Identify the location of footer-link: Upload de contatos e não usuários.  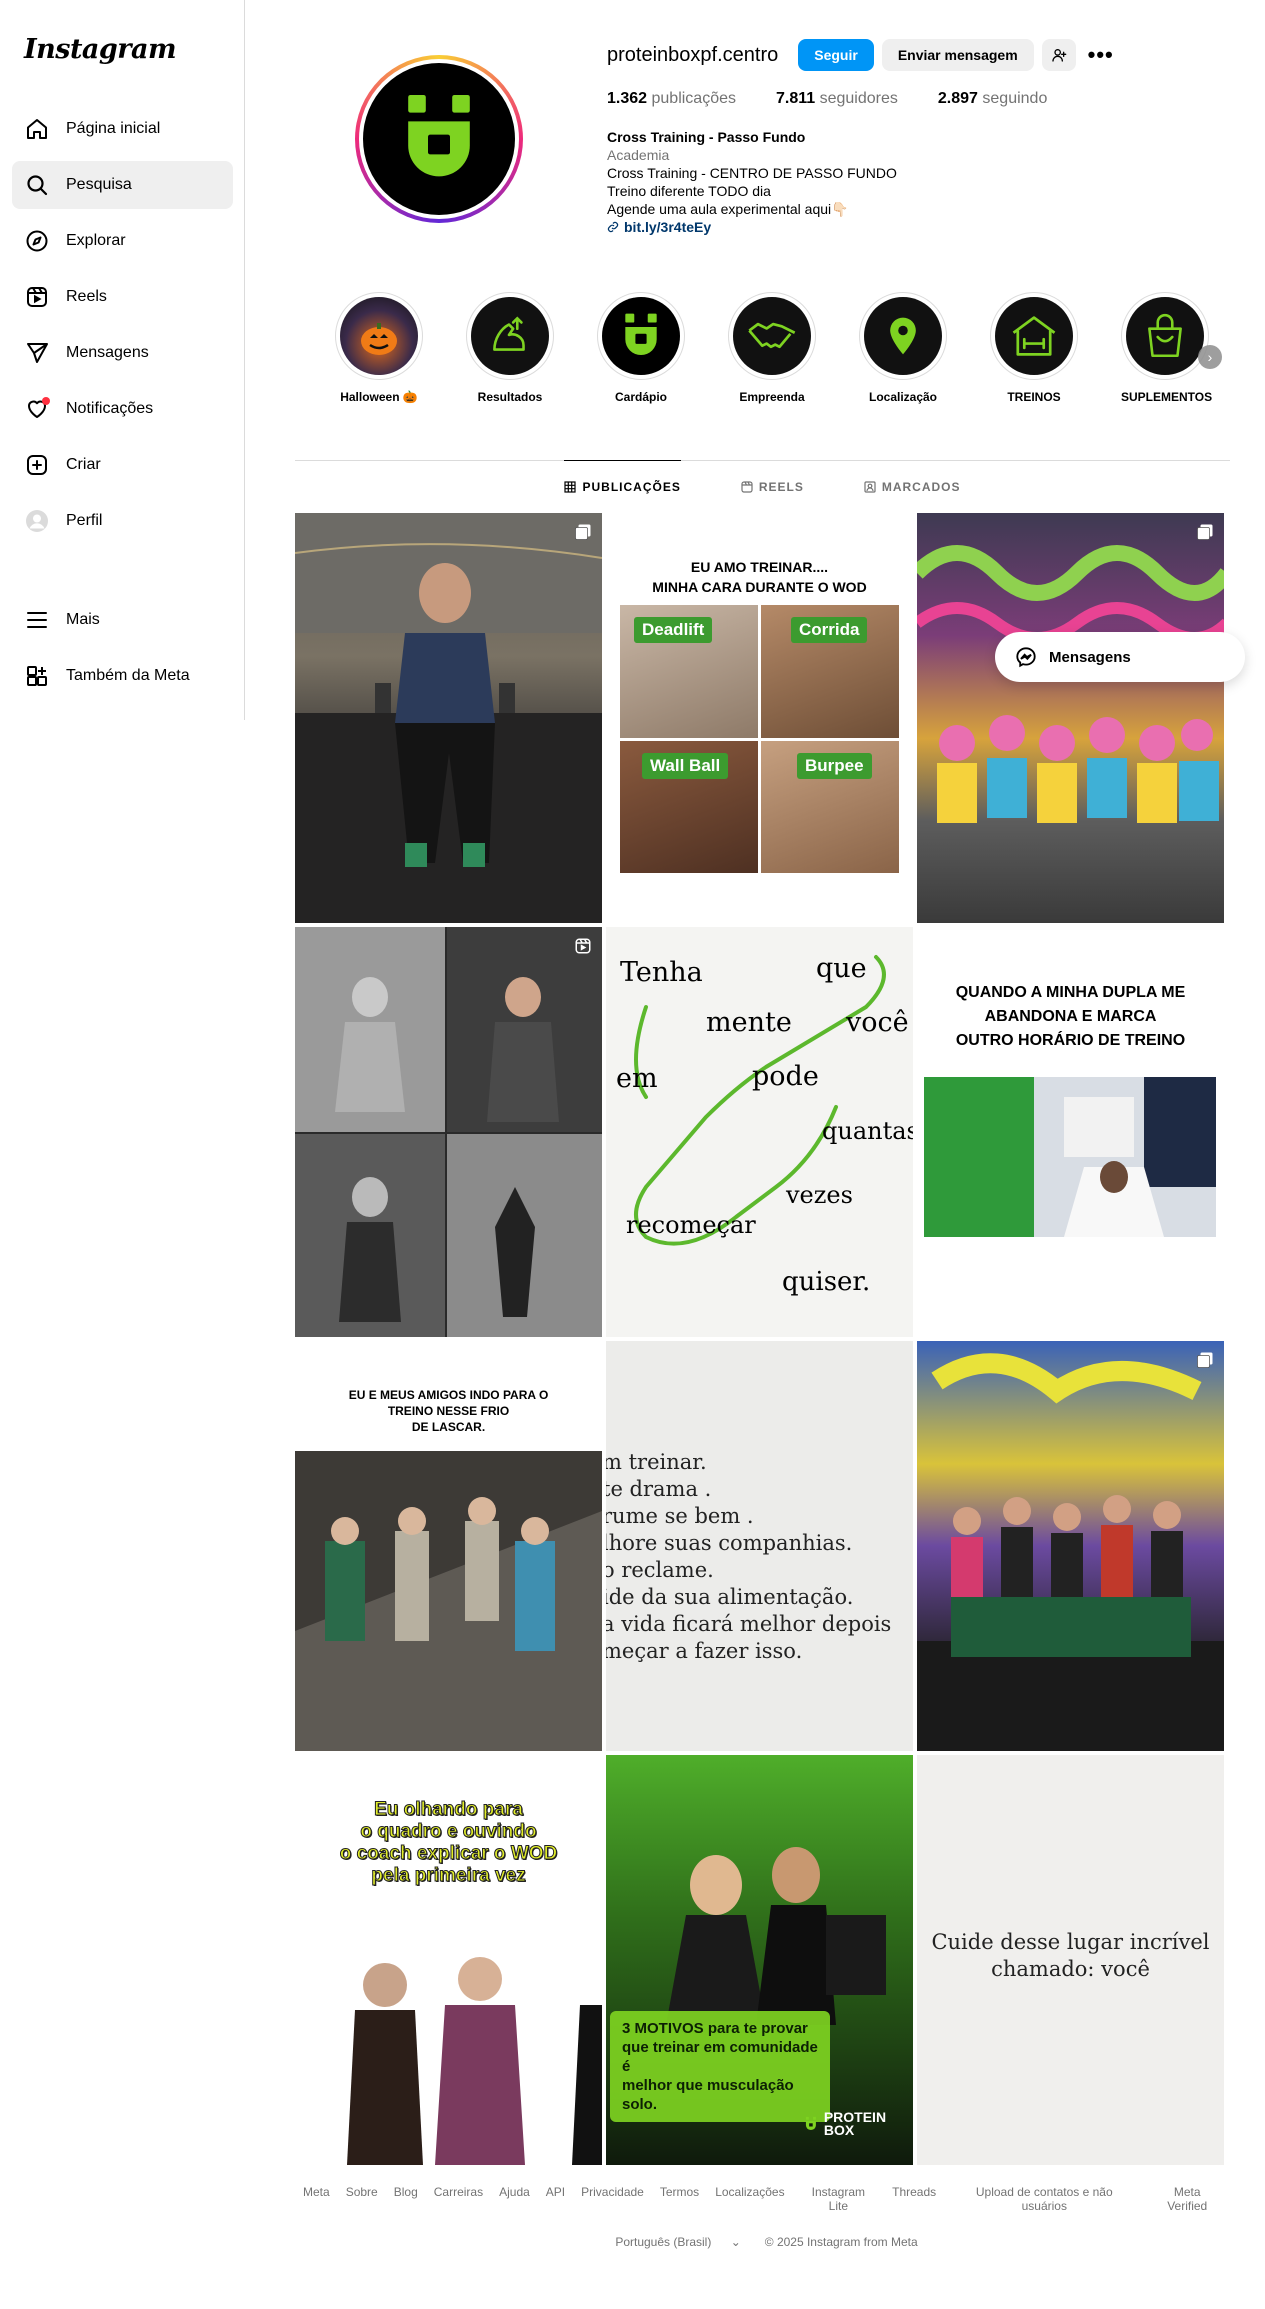
(1044, 2199).